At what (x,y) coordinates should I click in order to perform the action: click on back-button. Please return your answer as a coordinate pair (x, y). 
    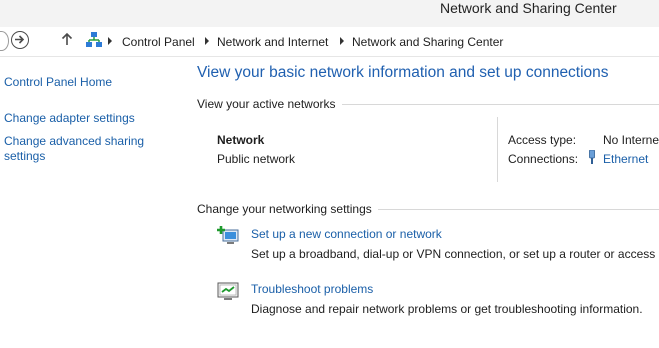
    Looking at the image, I should click on (4, 41).